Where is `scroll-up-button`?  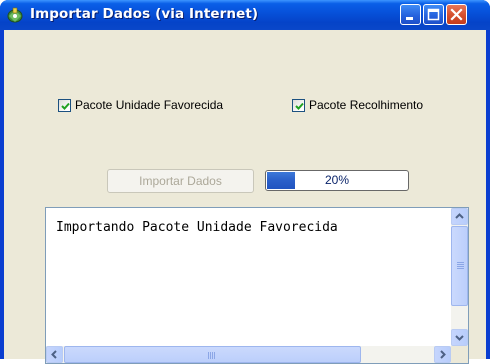 scroll-up-button is located at coordinates (459, 216).